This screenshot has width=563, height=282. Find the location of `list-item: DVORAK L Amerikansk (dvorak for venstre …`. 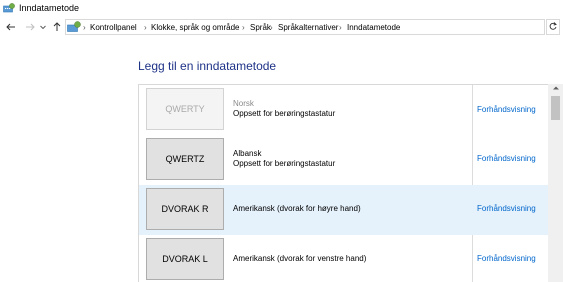

list-item: DVORAK L Amerikansk (dvorak for venstre … is located at coordinates (350, 258).